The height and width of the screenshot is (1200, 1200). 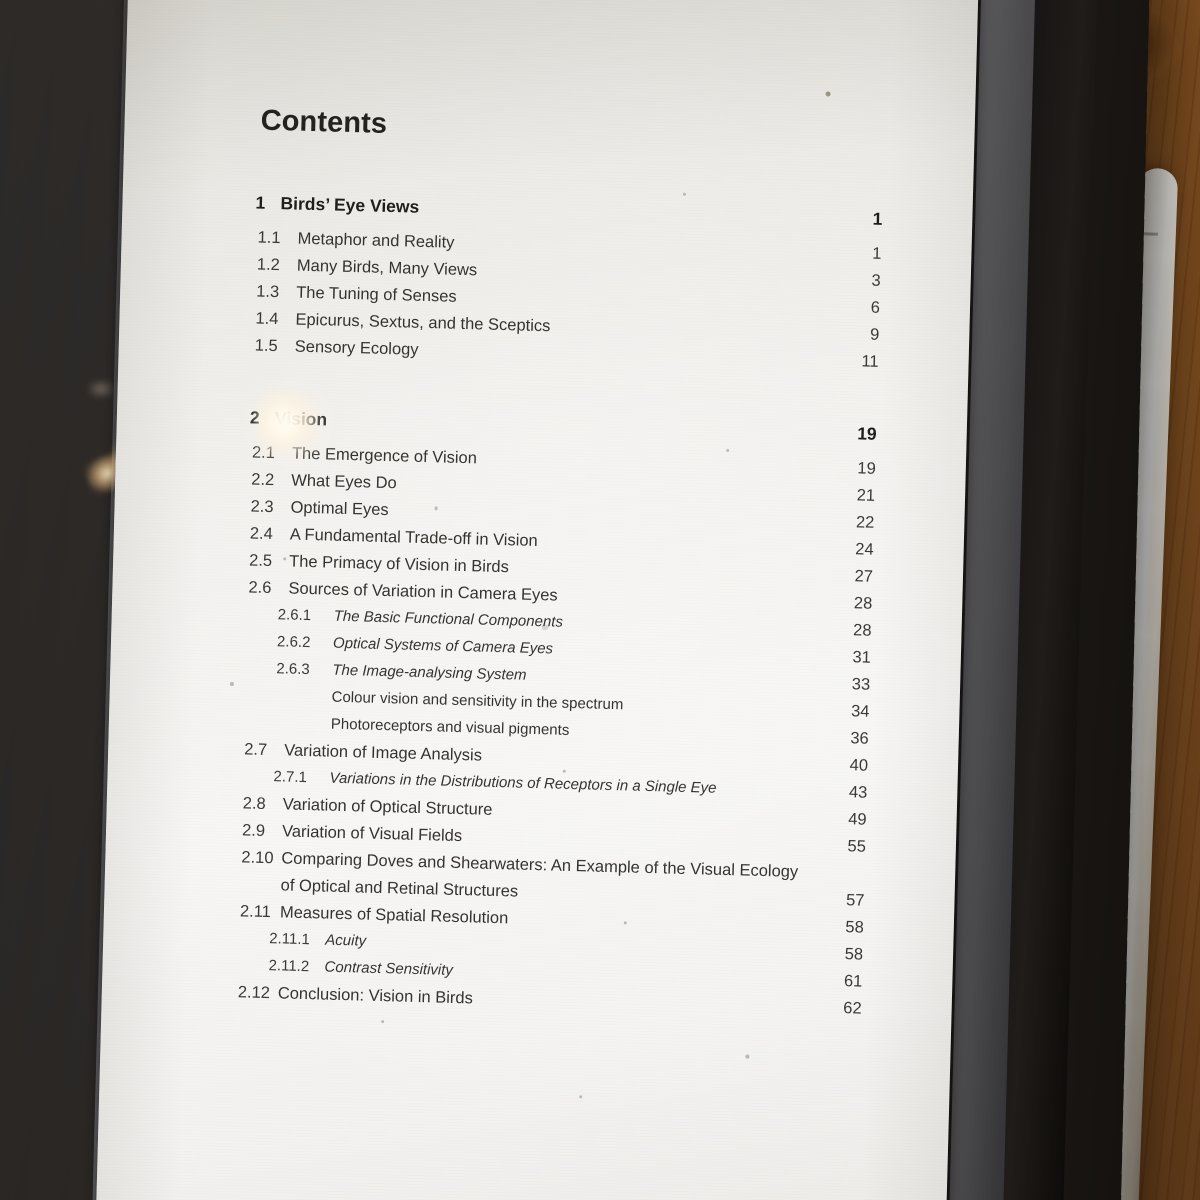 What do you see at coordinates (858, 792) in the screenshot?
I see `toc-entry-page-number: 43` at bounding box center [858, 792].